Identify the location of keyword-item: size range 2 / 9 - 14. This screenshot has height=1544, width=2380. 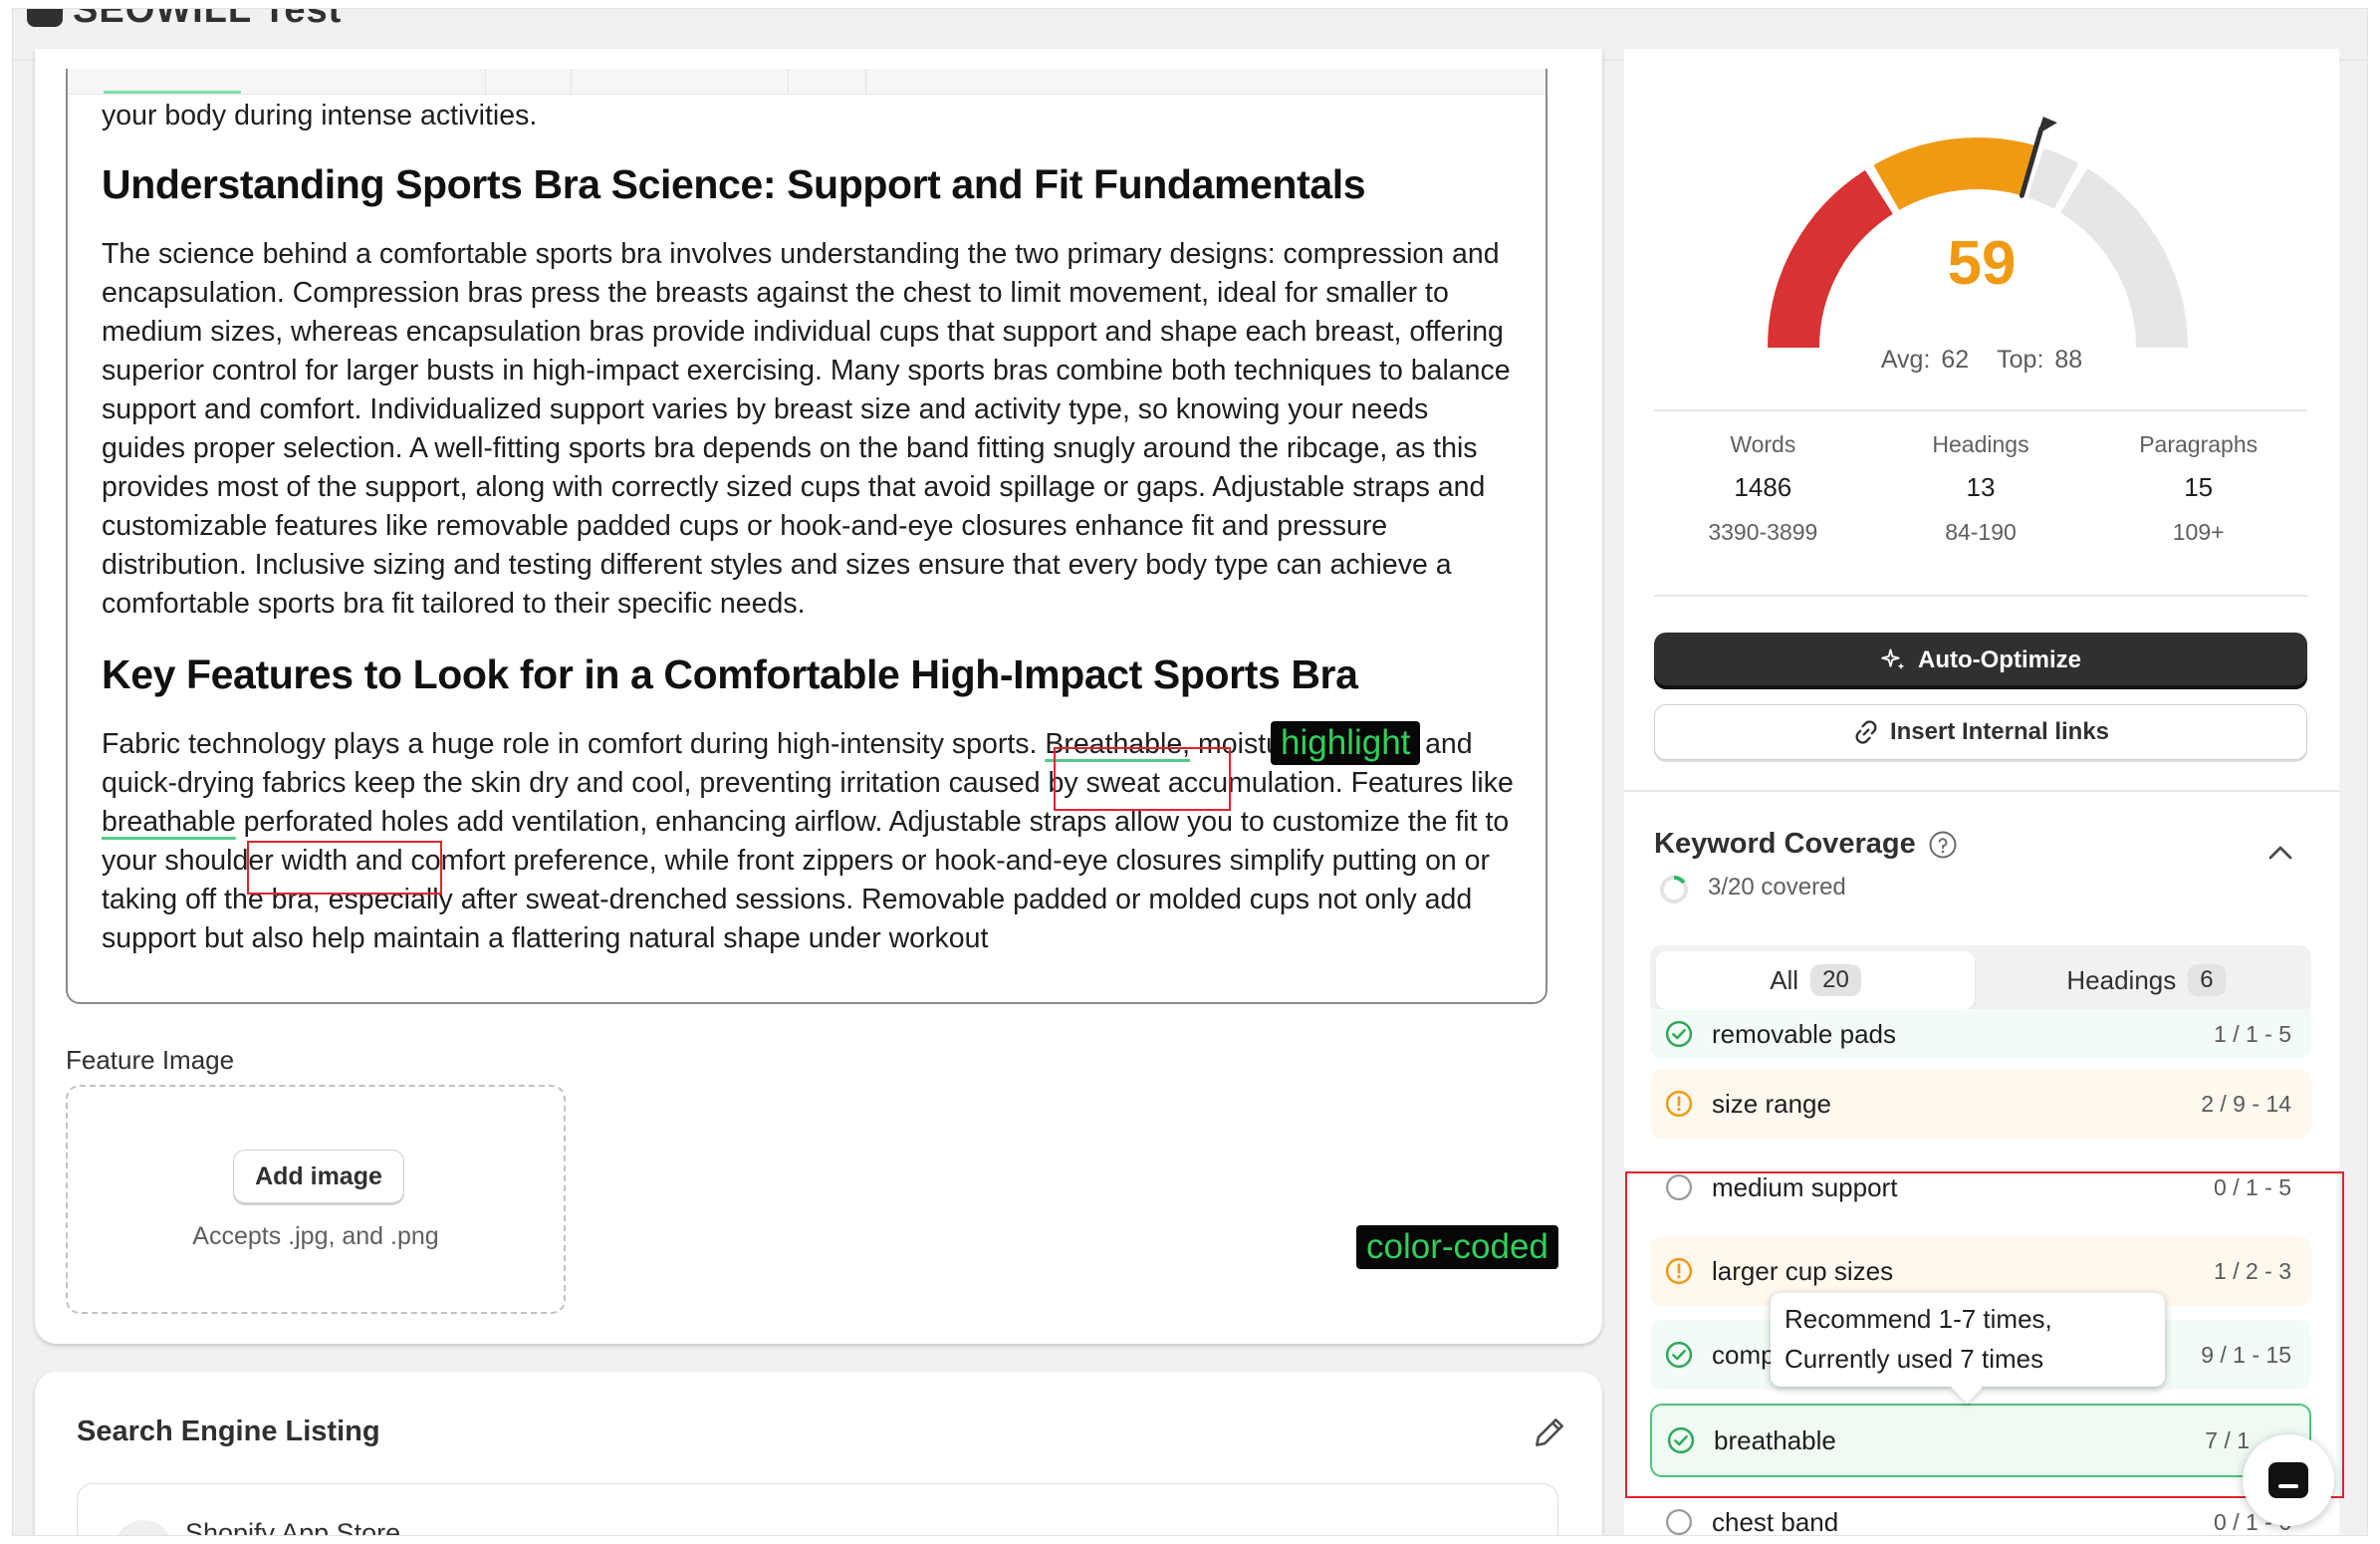
(1980, 1104).